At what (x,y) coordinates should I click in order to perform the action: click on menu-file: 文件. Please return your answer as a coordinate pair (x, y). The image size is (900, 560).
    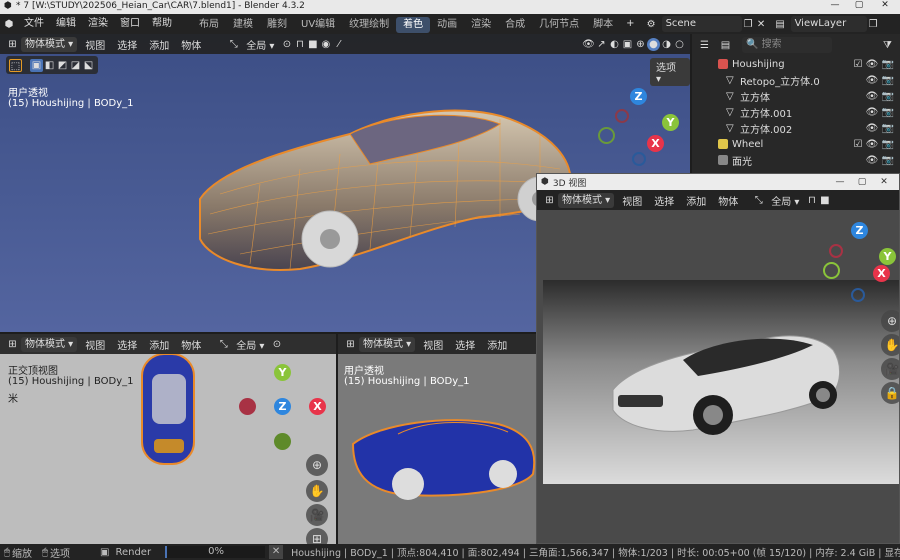
    Looking at the image, I should click on (34, 24).